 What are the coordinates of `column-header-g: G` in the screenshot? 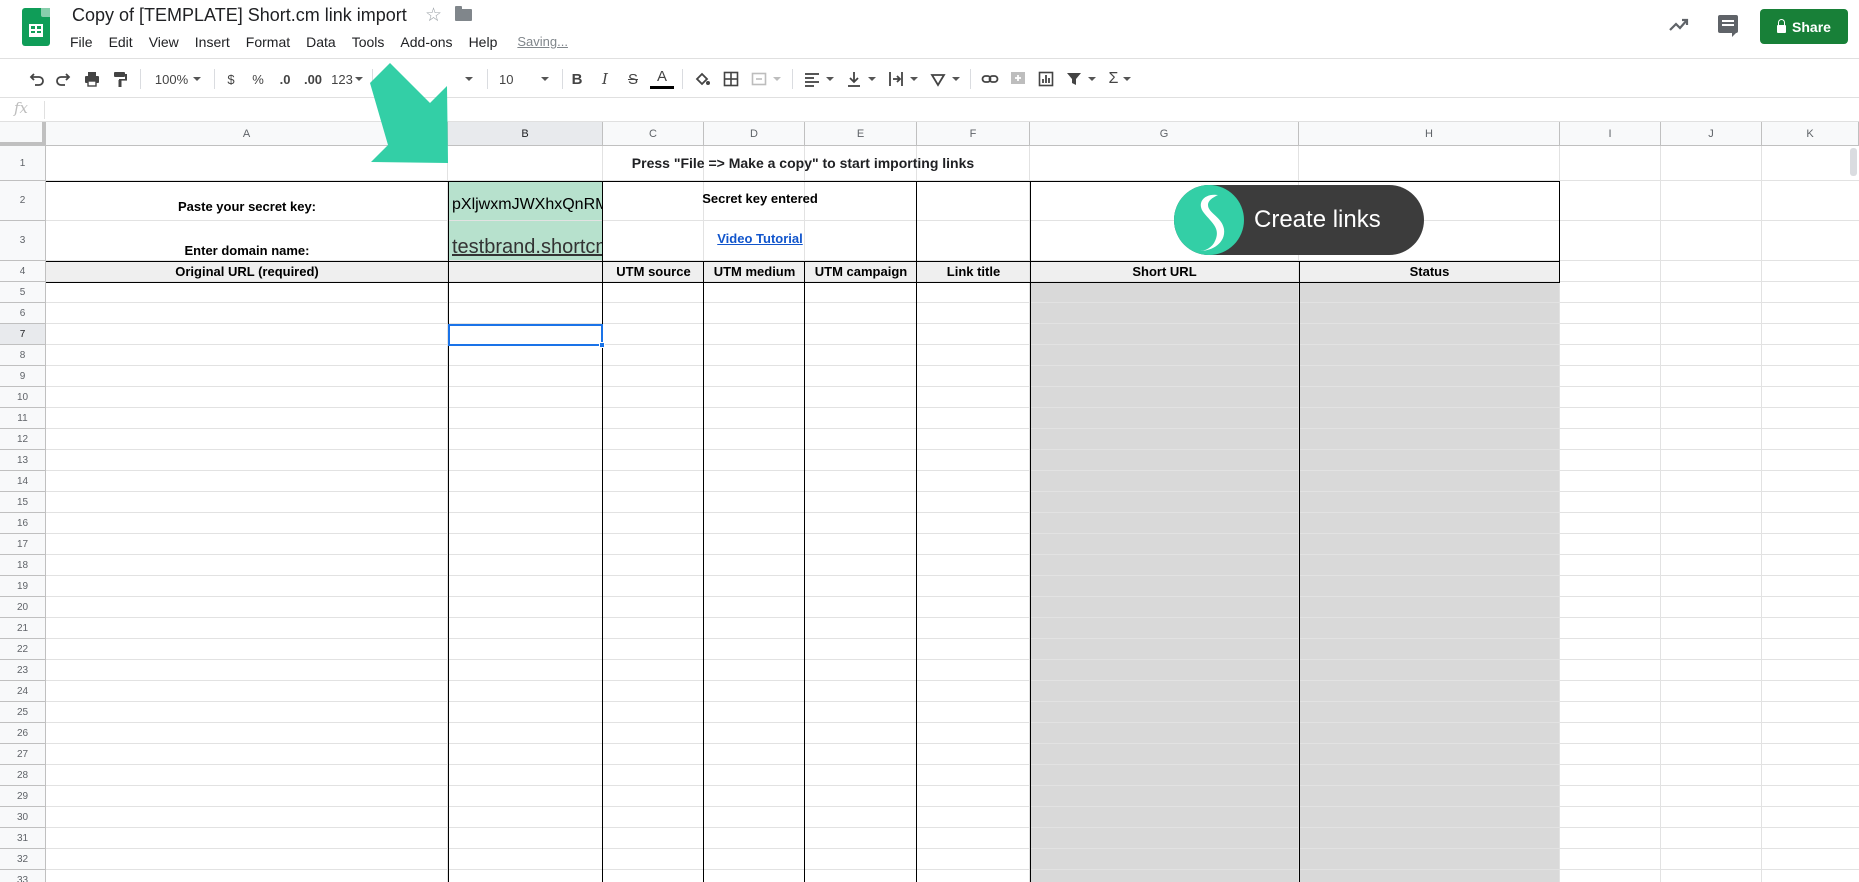 It's located at (1164, 134).